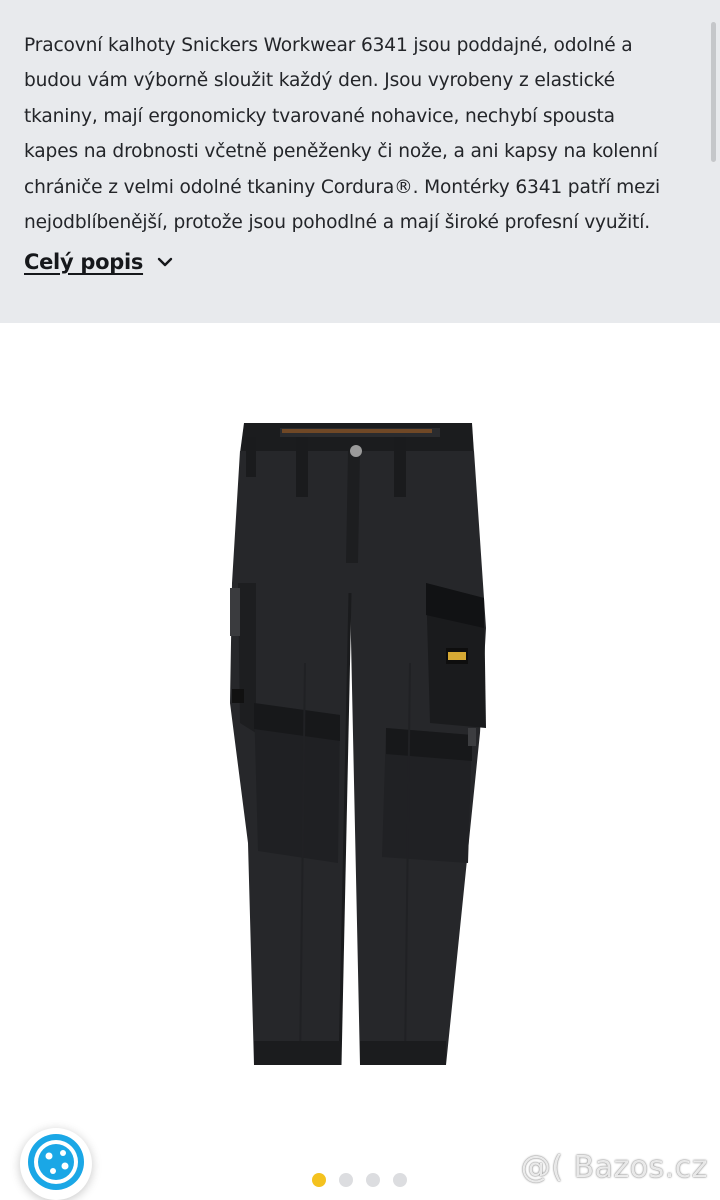 This screenshot has height=1200, width=720. I want to click on full-description-link: Celý popis, so click(98, 262).